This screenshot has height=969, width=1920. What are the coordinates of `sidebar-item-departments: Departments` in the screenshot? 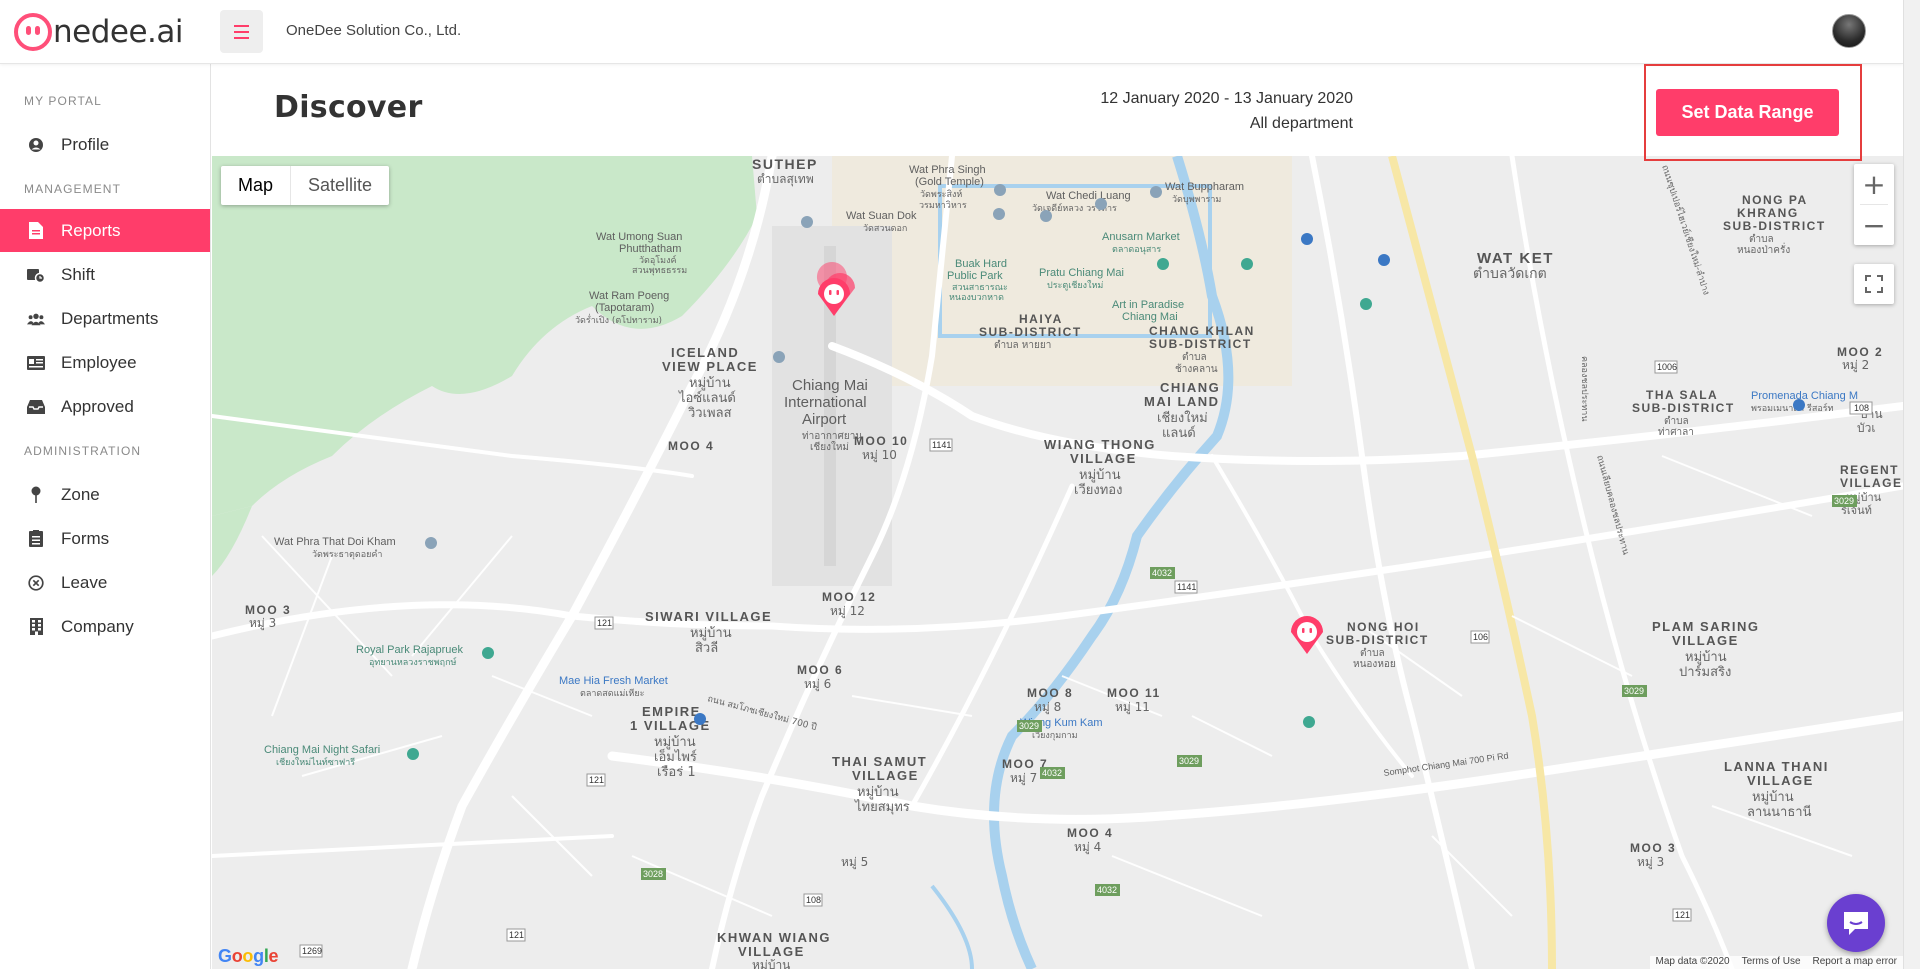 It's located at (105, 318).